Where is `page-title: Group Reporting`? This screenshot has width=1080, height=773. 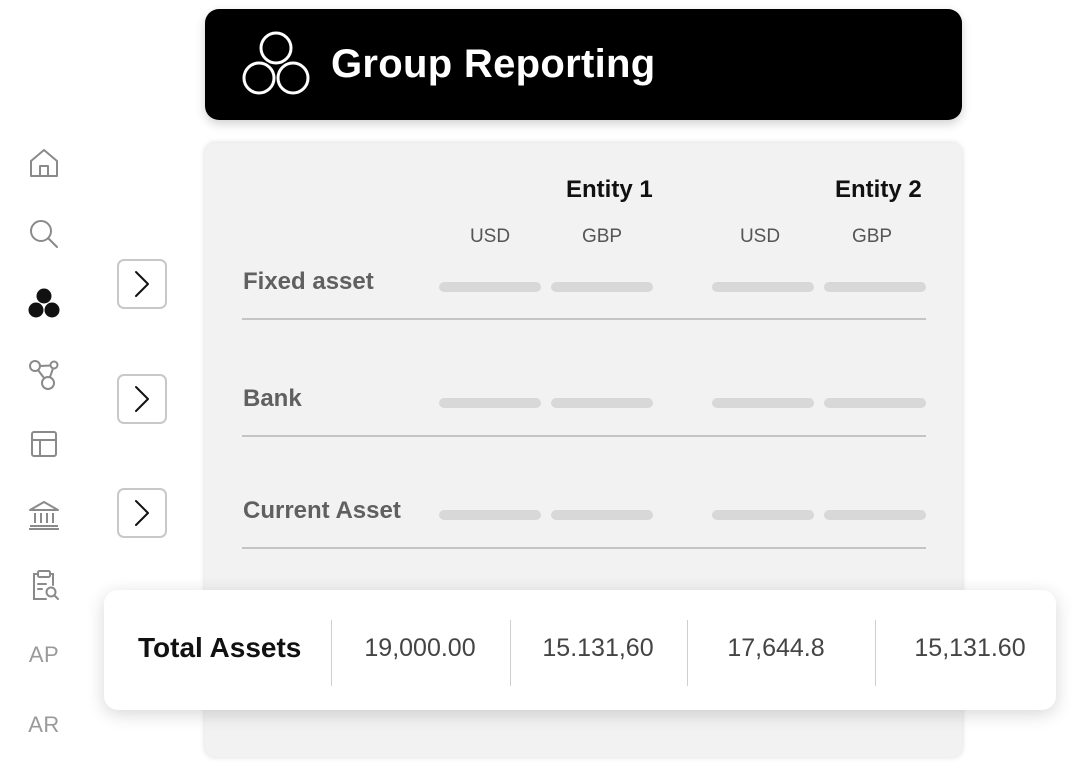 page-title: Group Reporting is located at coordinates (493, 64).